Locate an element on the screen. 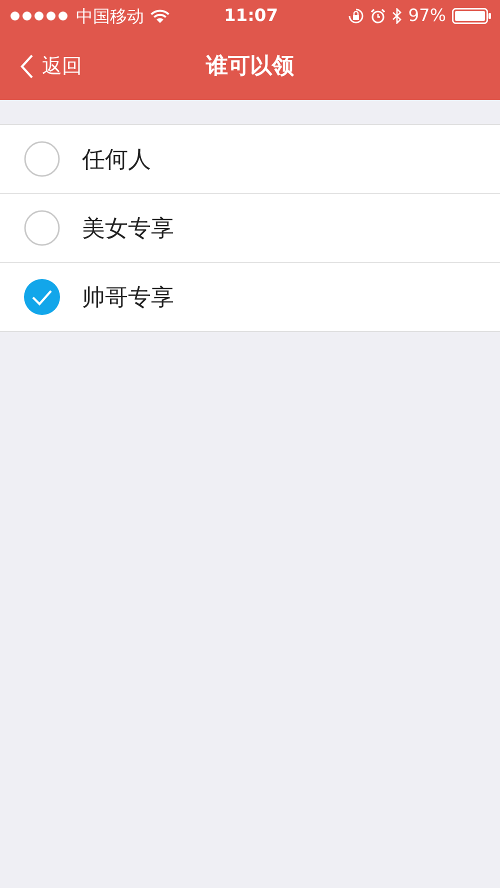  checked-radio-icon is located at coordinates (42, 297).